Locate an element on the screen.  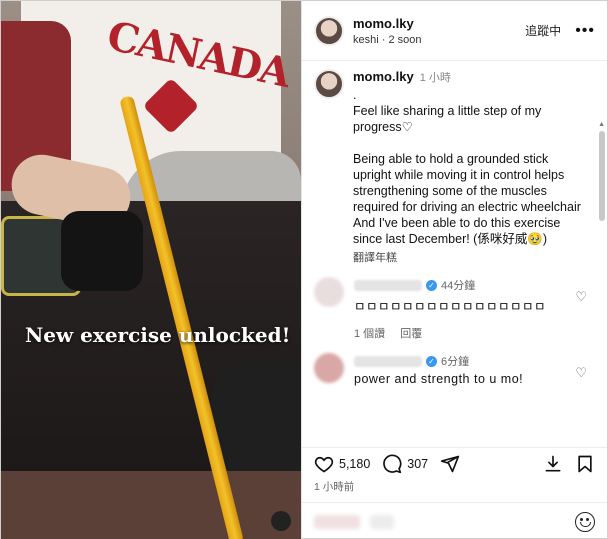
comment-body: ✓ 44分鐘 ㅁㅁㅁㅁㅁㅁㅁㅁㅁㅁㅁㅁㅁㅁㅁㅁ 1 個讚 回覆 is located at coordinates (450, 309).